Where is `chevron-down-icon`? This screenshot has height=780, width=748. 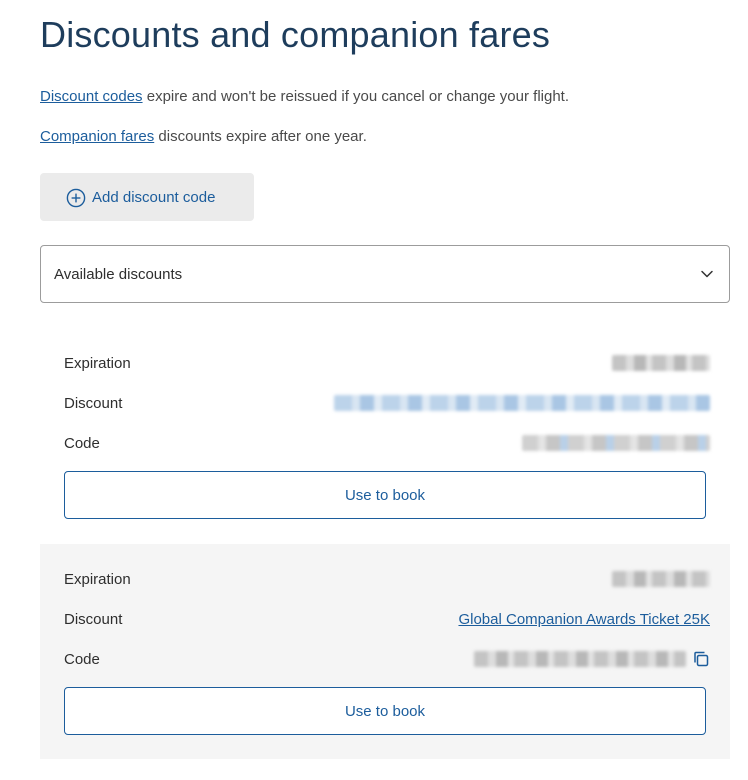
chevron-down-icon is located at coordinates (707, 274).